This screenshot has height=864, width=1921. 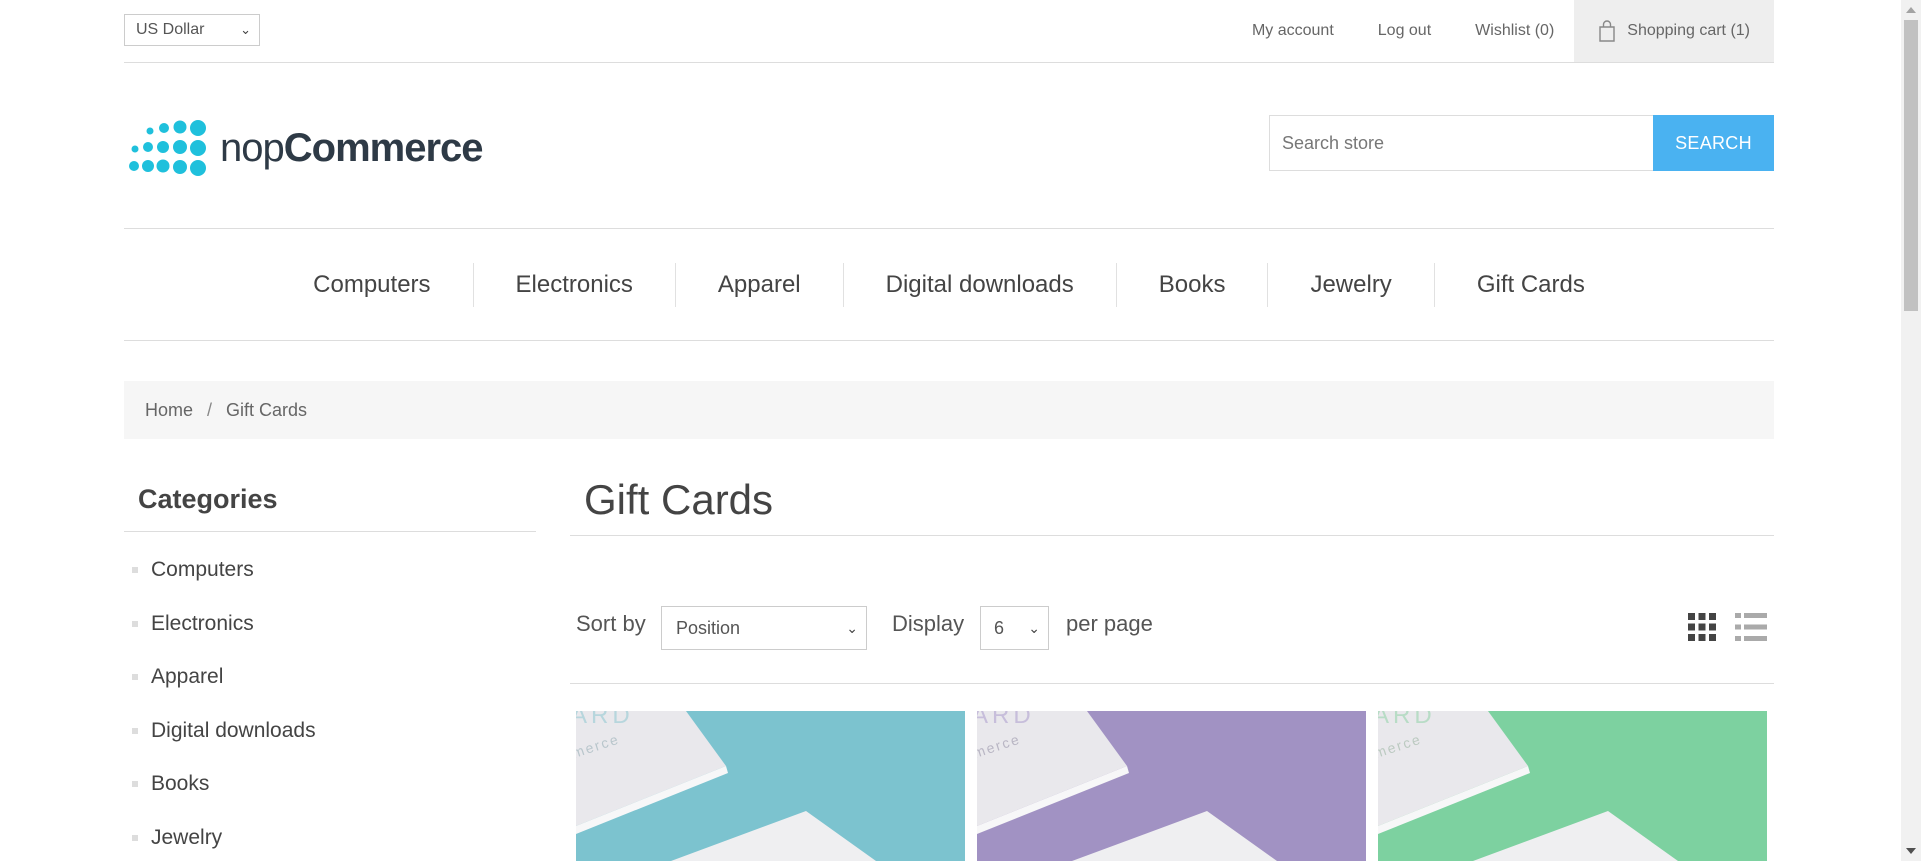 What do you see at coordinates (1713, 143) in the screenshot?
I see `search-button: SEARCH` at bounding box center [1713, 143].